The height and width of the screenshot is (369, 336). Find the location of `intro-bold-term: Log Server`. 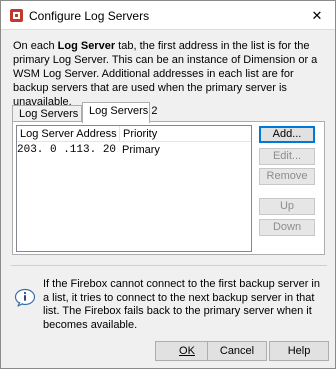

intro-bold-term: Log Server is located at coordinates (86, 46).